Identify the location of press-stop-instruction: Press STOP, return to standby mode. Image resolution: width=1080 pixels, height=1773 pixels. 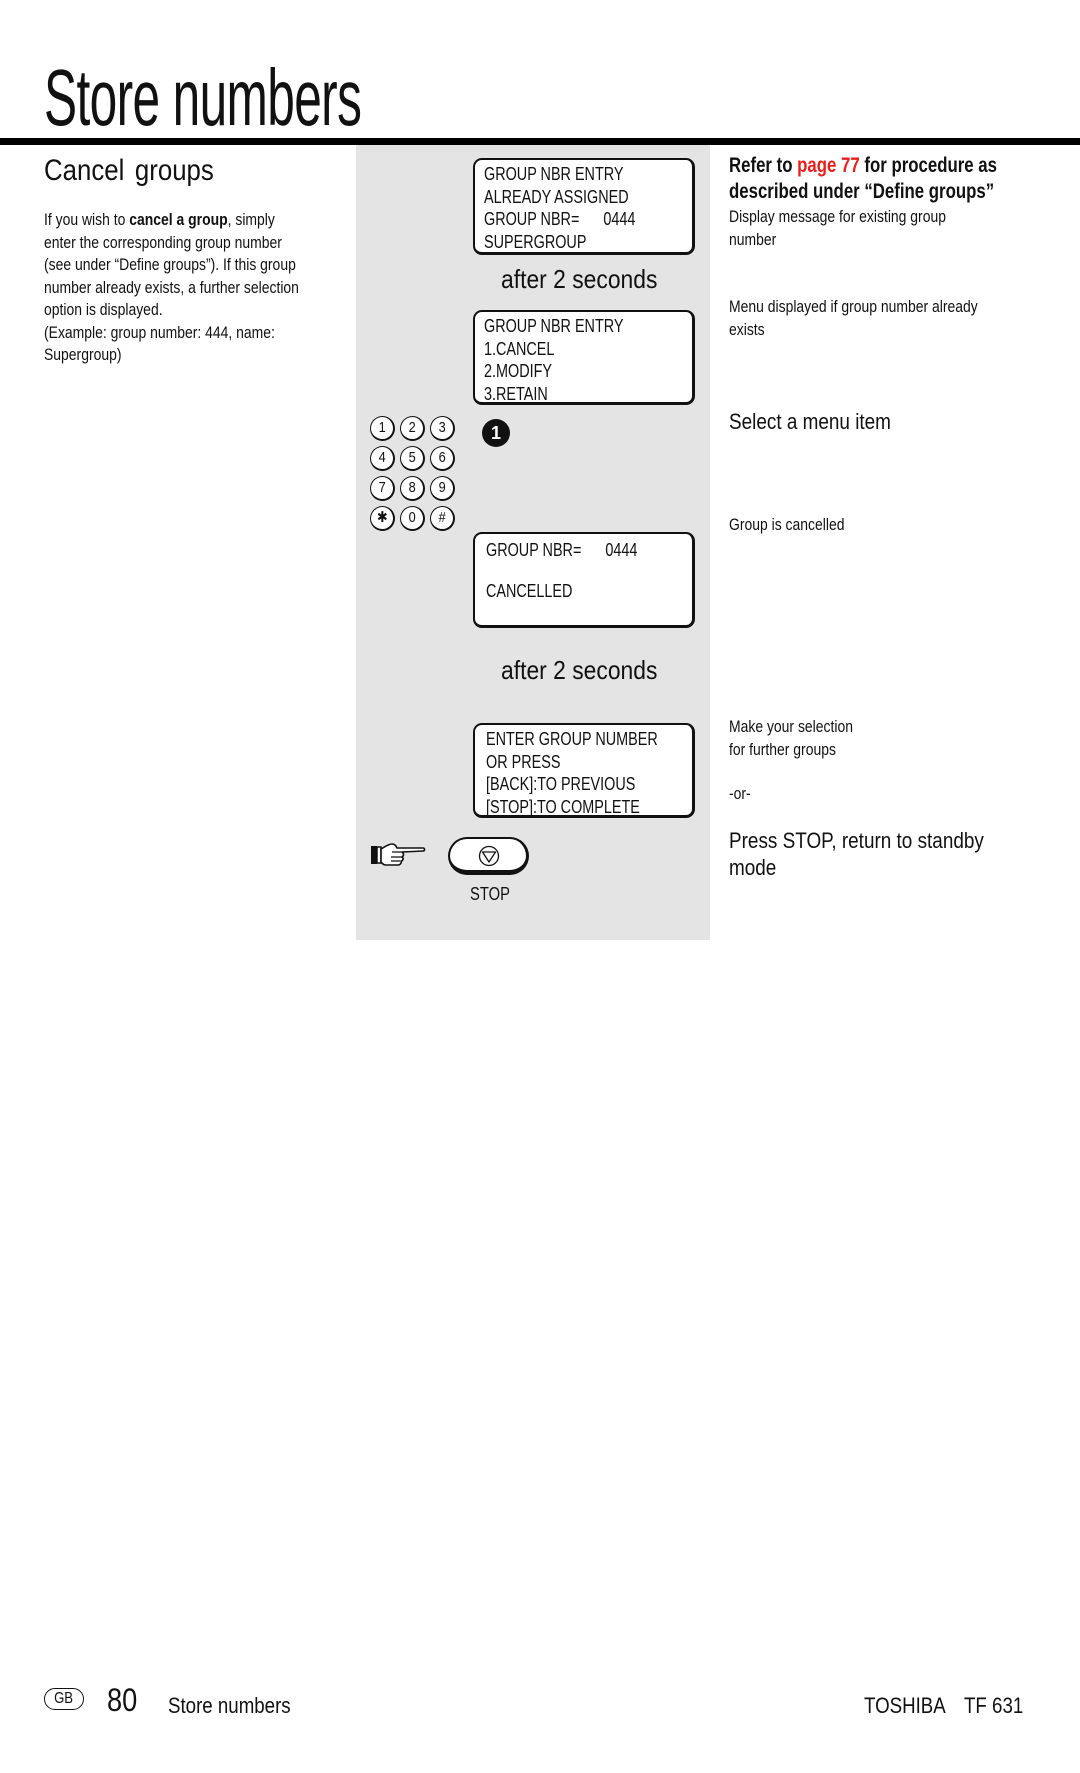
(877, 854).